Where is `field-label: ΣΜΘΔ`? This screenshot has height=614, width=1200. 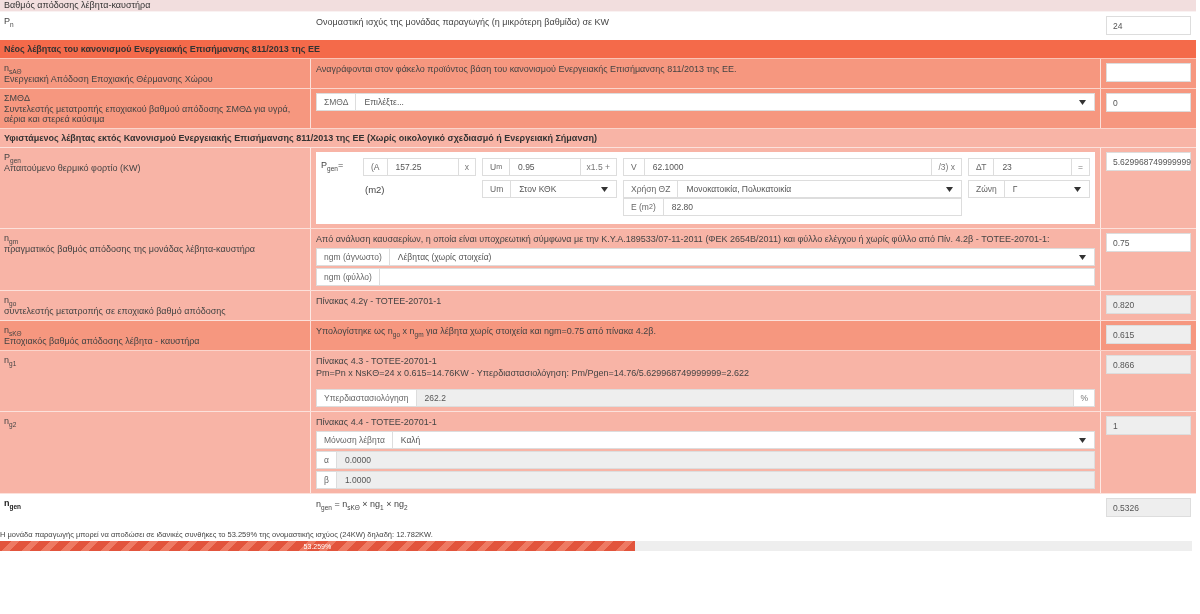
field-label: ΣΜΘΔ is located at coordinates (336, 102).